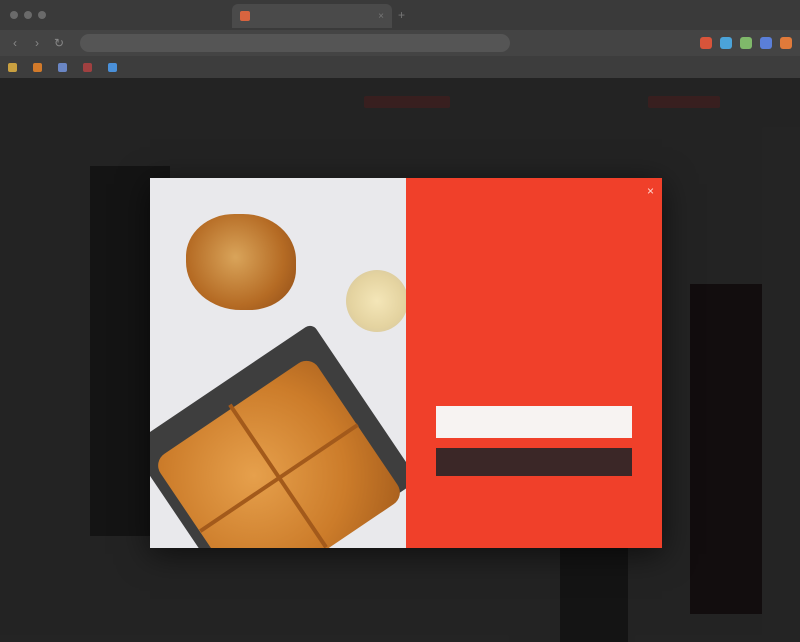 The image size is (800, 642). Describe the element at coordinates (295, 43) in the screenshot. I see `url-field` at that location.